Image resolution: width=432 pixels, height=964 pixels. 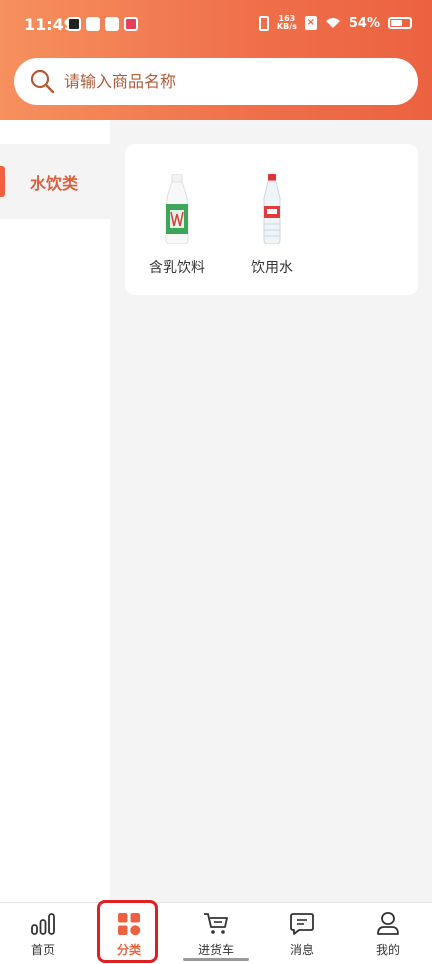 What do you see at coordinates (224, 81) in the screenshot?
I see `search-input` at bounding box center [224, 81].